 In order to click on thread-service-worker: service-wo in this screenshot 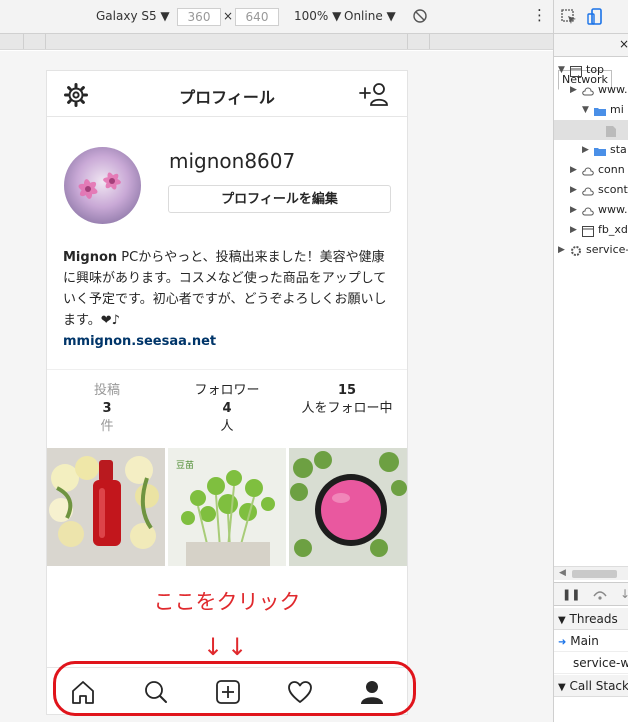, I will do `click(591, 663)`.